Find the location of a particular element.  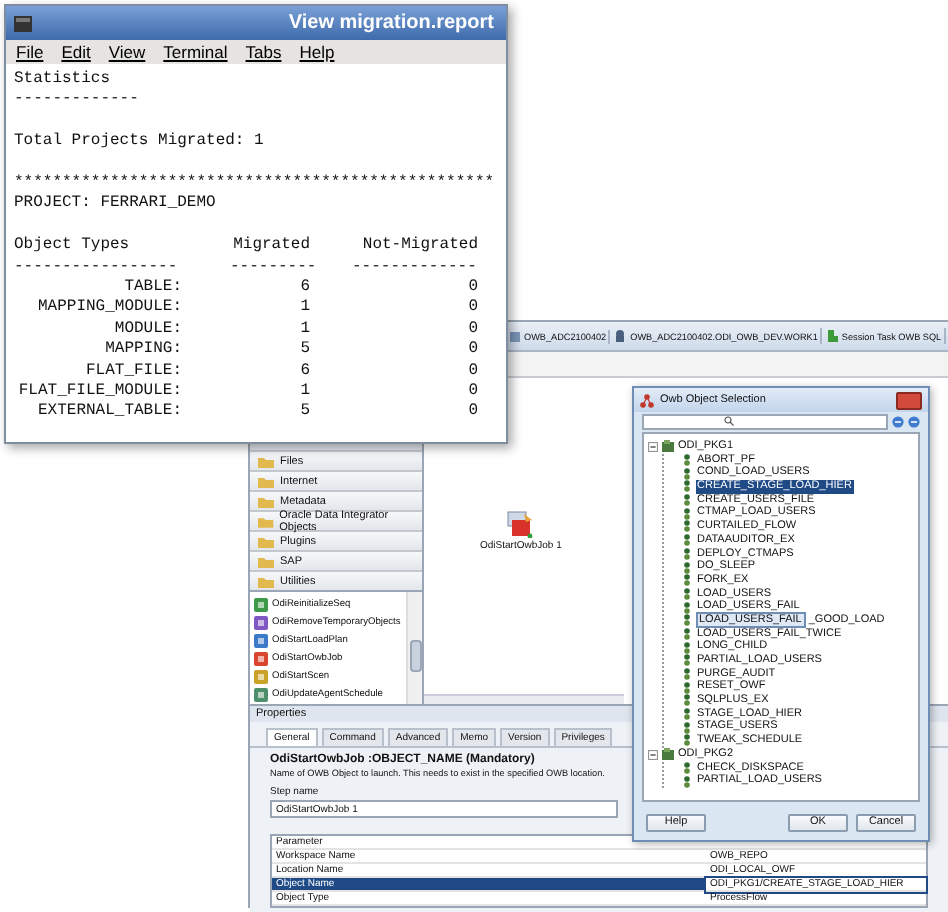

column-header: Migrated is located at coordinates (270, 247).